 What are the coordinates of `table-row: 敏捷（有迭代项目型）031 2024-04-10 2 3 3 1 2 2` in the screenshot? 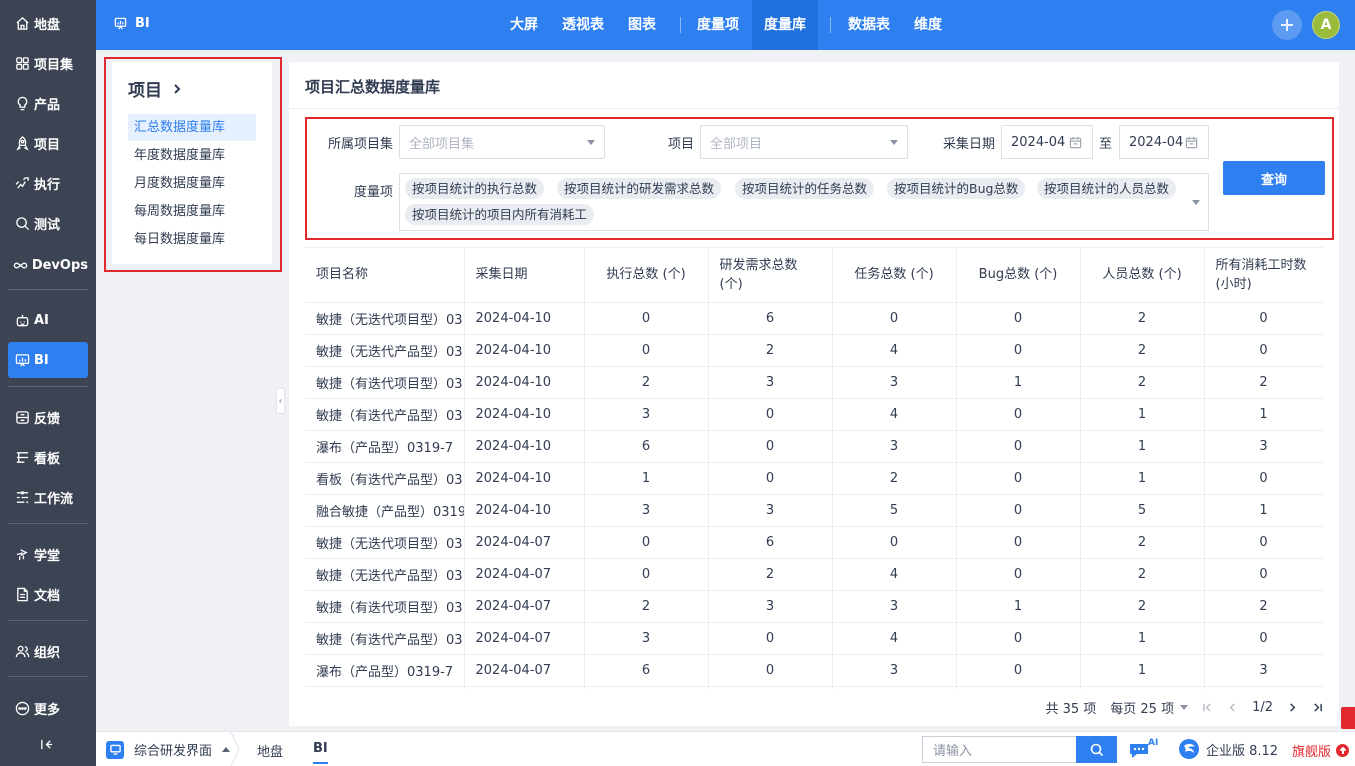 It's located at (814, 382).